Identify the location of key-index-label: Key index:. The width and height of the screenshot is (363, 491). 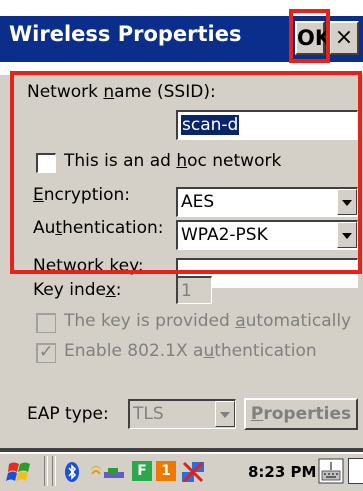
(77, 290).